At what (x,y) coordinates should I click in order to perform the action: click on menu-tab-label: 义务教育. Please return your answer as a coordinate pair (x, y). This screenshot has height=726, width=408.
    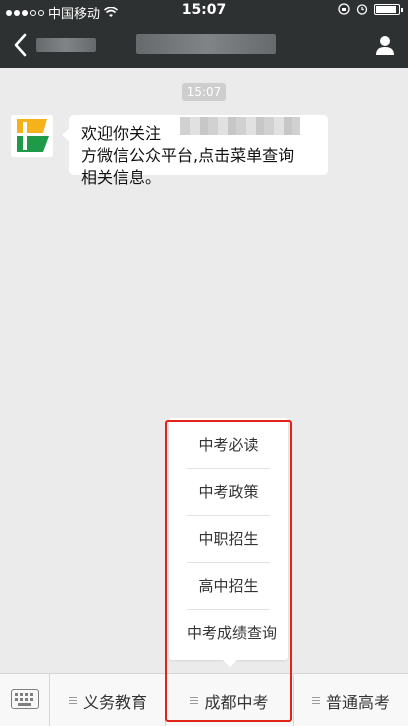
    Looking at the image, I should click on (114, 702).